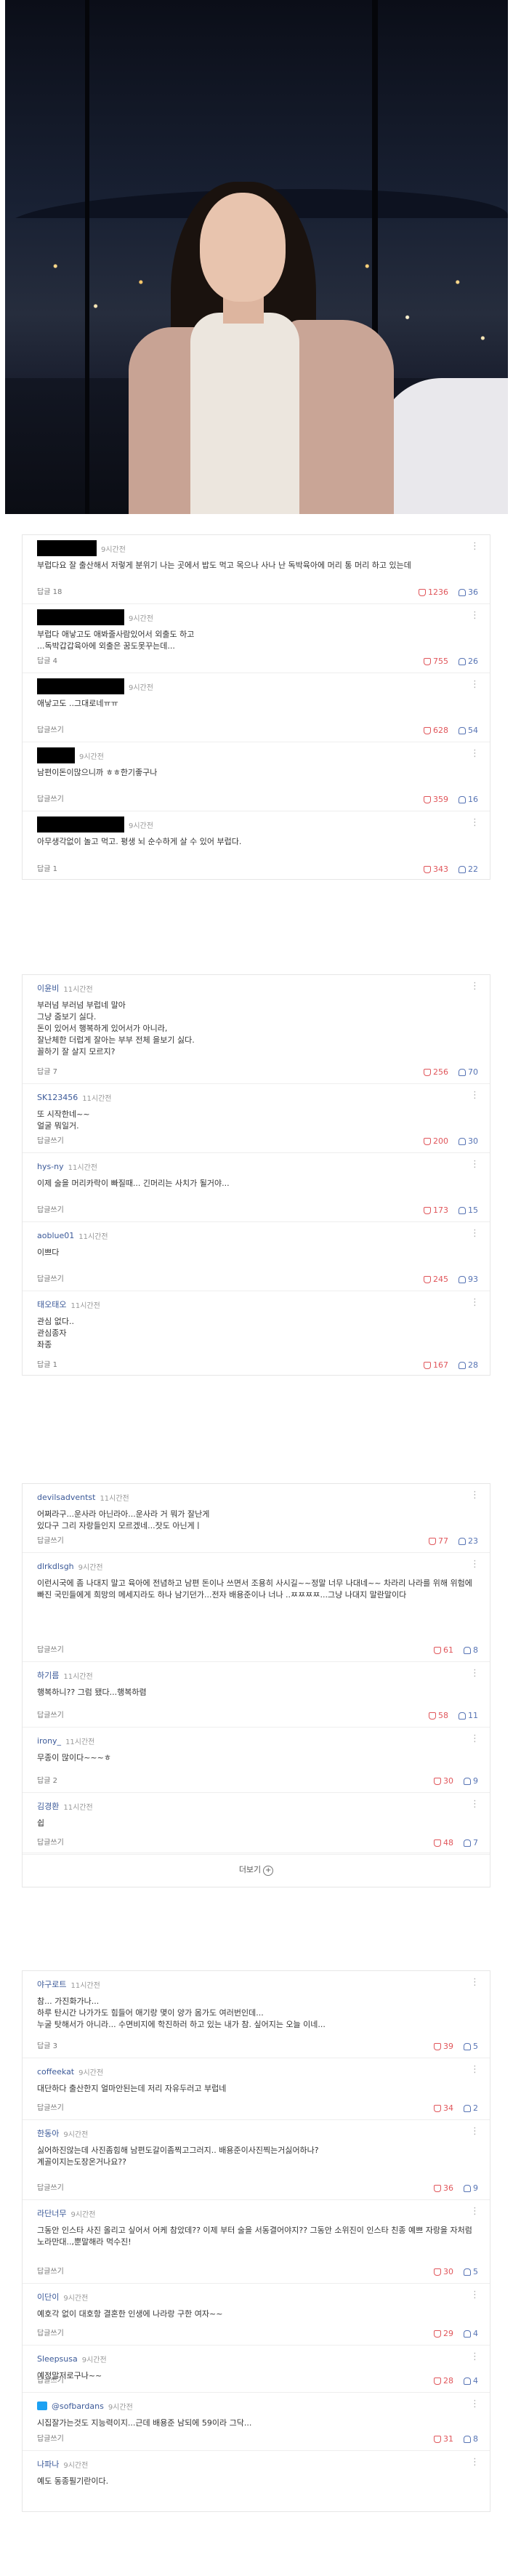 The image size is (513, 2576). Describe the element at coordinates (468, 1541) in the screenshot. I see `dislike-button: 23` at that location.